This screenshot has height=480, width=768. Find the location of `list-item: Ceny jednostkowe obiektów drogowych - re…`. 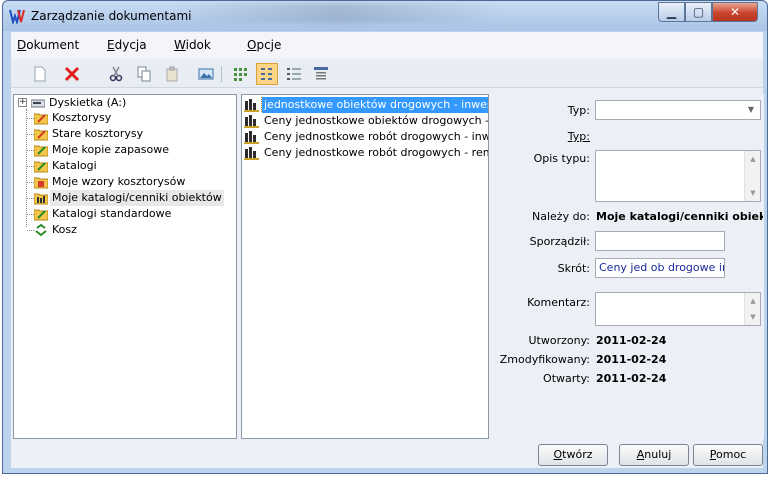

list-item: Ceny jednostkowe obiektów drogowych - re… is located at coordinates (365, 121).